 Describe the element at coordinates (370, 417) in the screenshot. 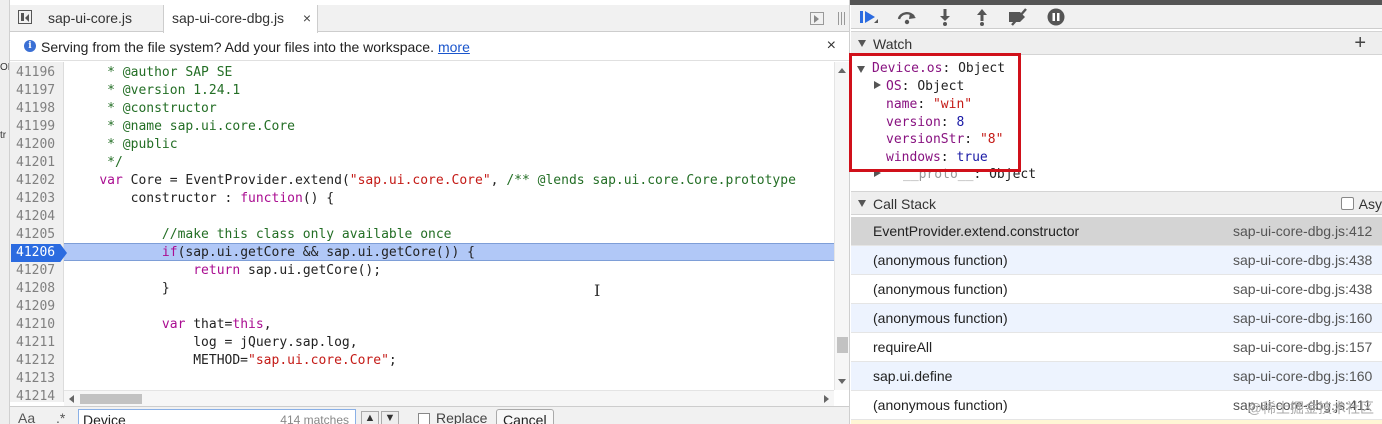

I see `find-previous-button: ▲` at that location.